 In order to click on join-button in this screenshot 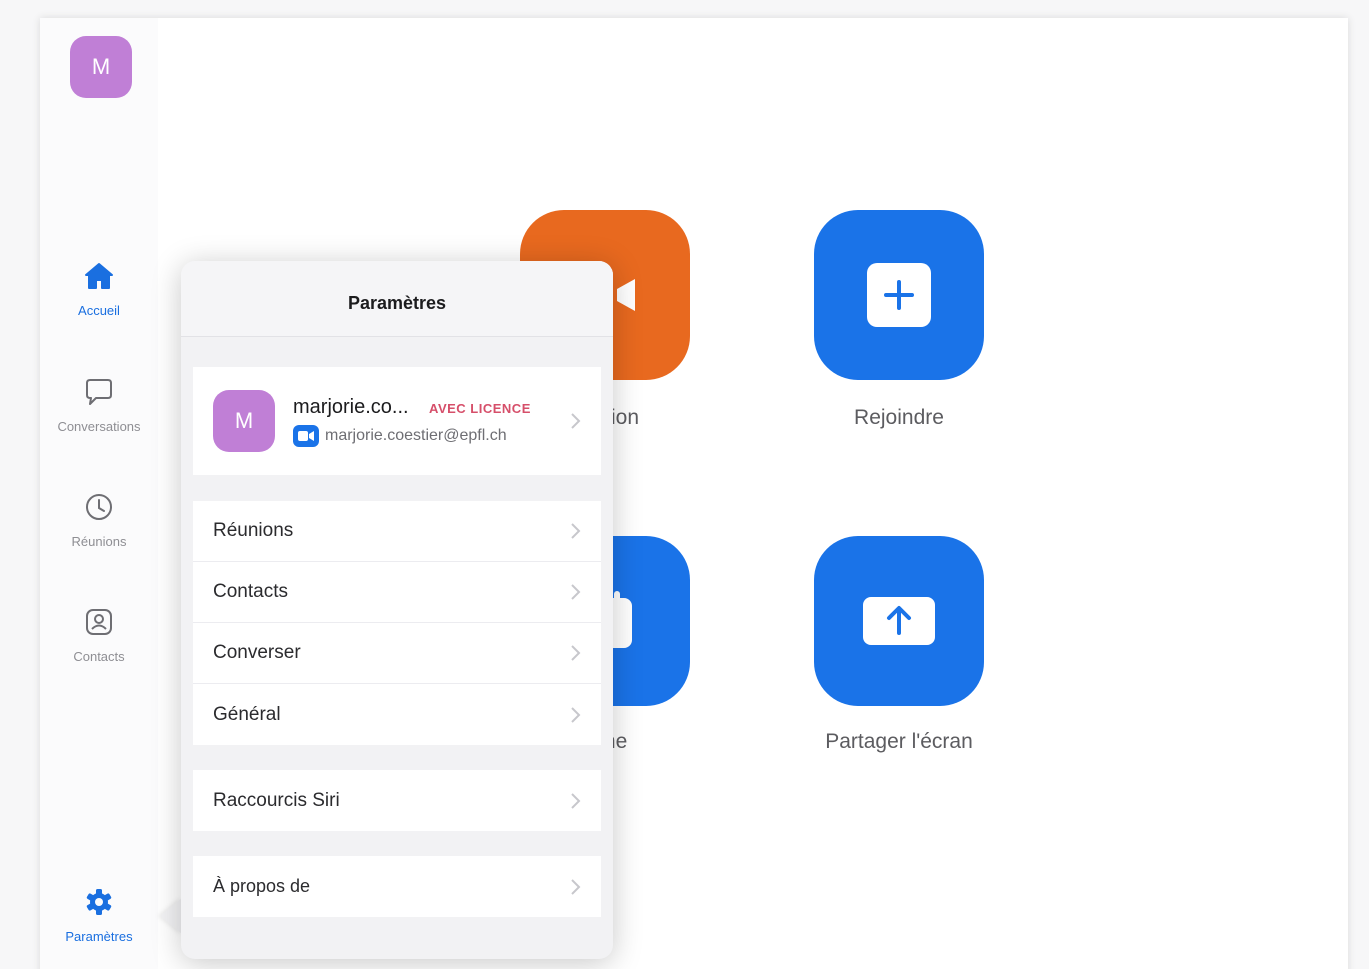, I will do `click(899, 295)`.